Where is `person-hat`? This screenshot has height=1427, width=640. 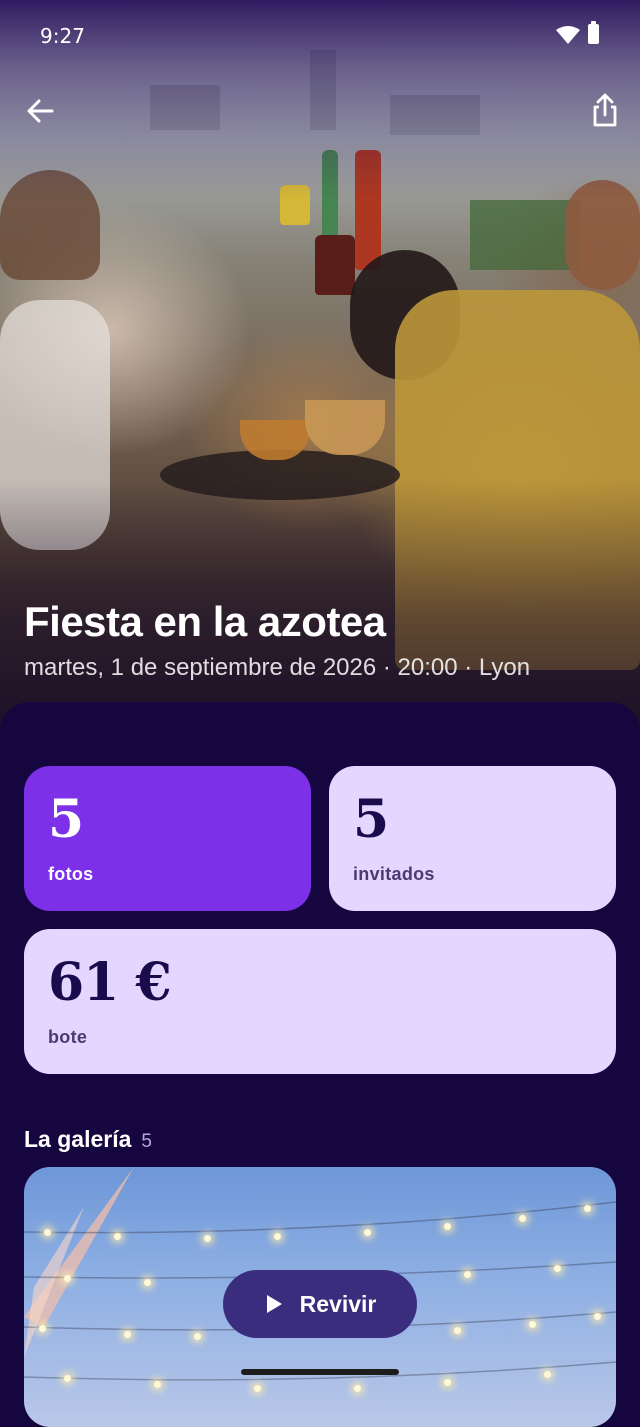 person-hat is located at coordinates (50, 225).